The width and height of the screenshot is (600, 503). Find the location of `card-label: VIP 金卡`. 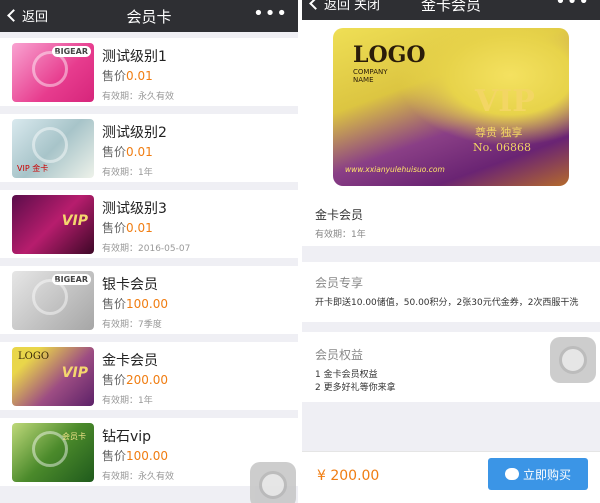

card-label: VIP 金卡 is located at coordinates (33, 168).